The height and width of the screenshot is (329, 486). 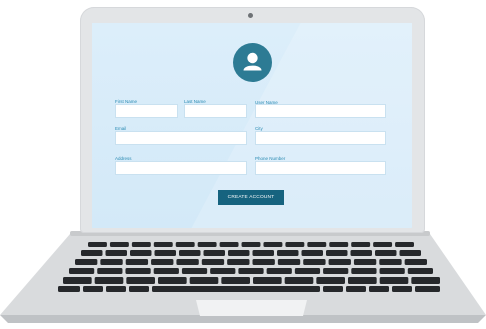 I want to click on create-account-button: CREATE ACCOUNT, so click(x=251, y=197).